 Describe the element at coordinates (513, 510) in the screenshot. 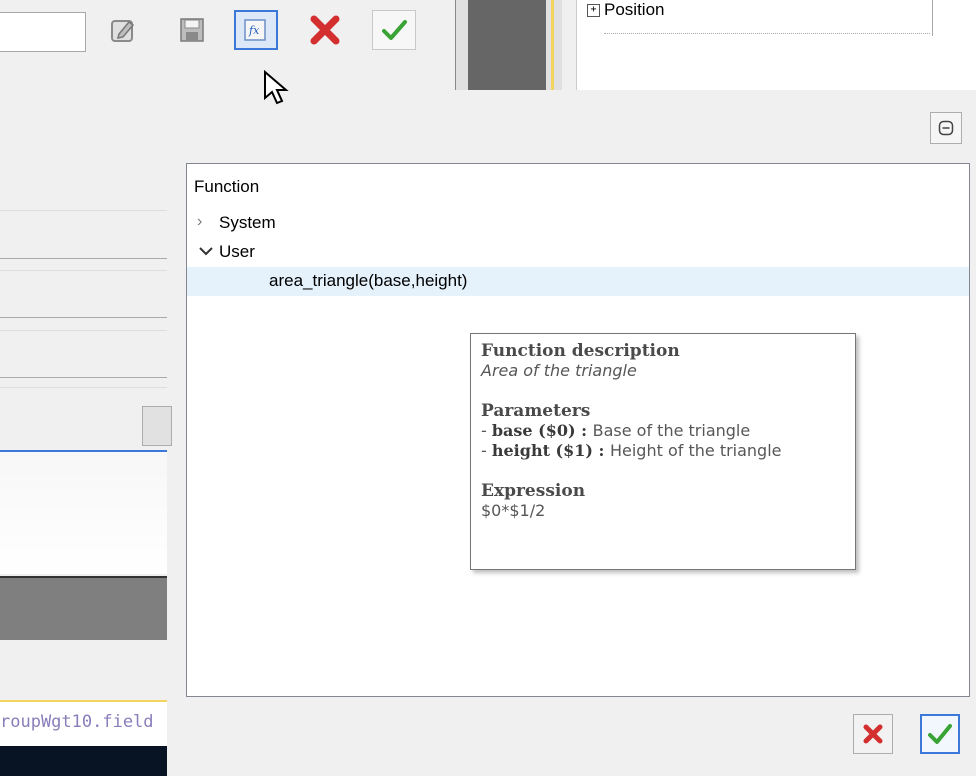

I see `tooltip-expression: $0*$1/2` at that location.